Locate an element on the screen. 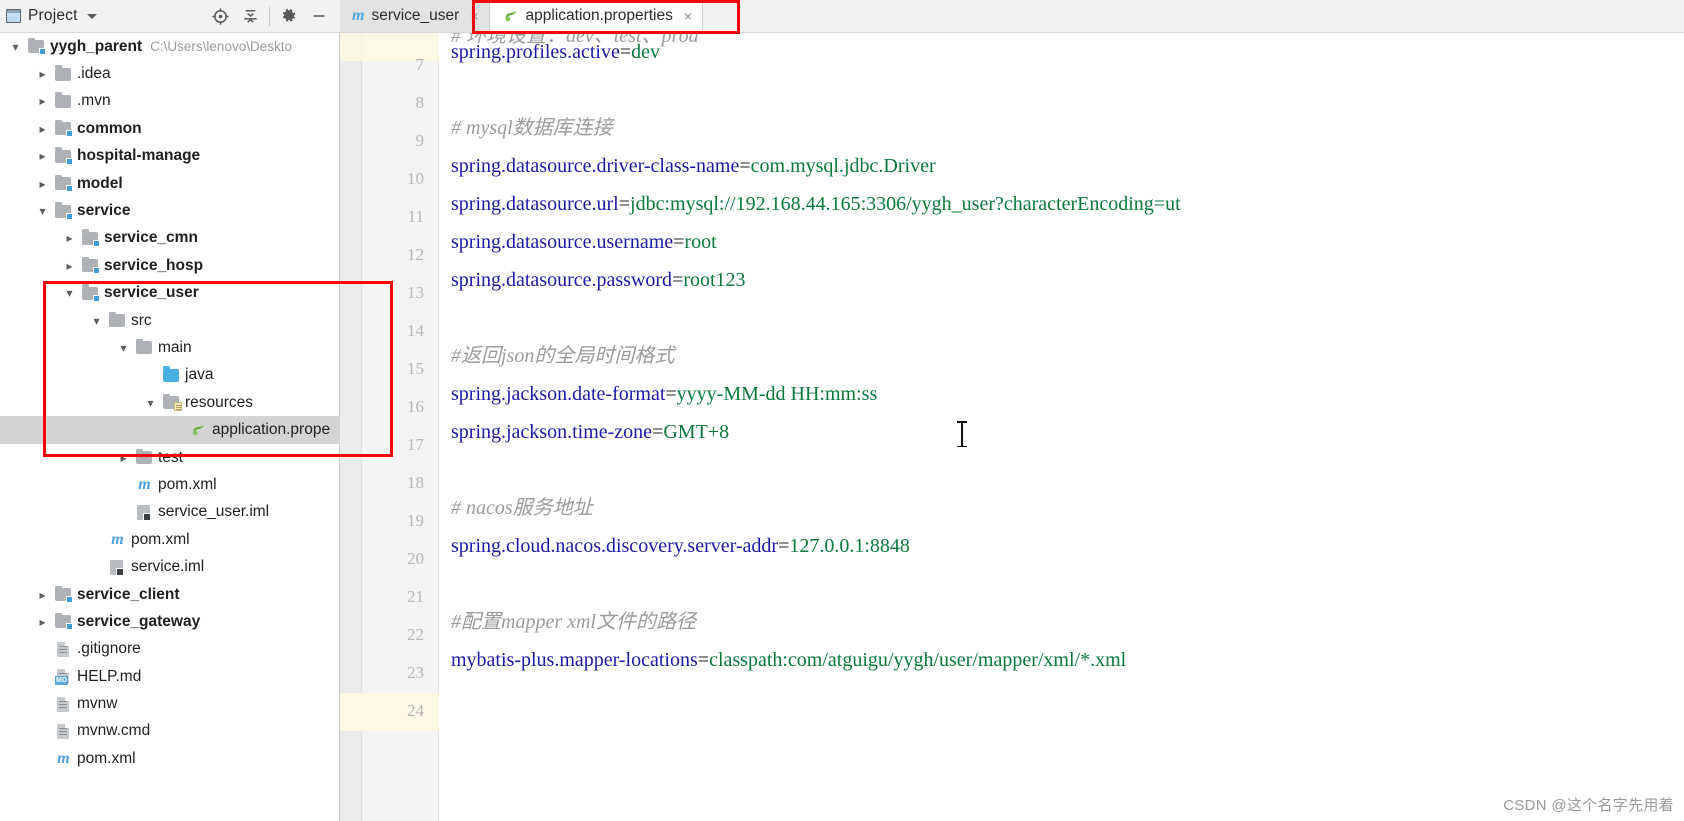  tree-item-.mvn: ▸ .mvn is located at coordinates (170, 101).